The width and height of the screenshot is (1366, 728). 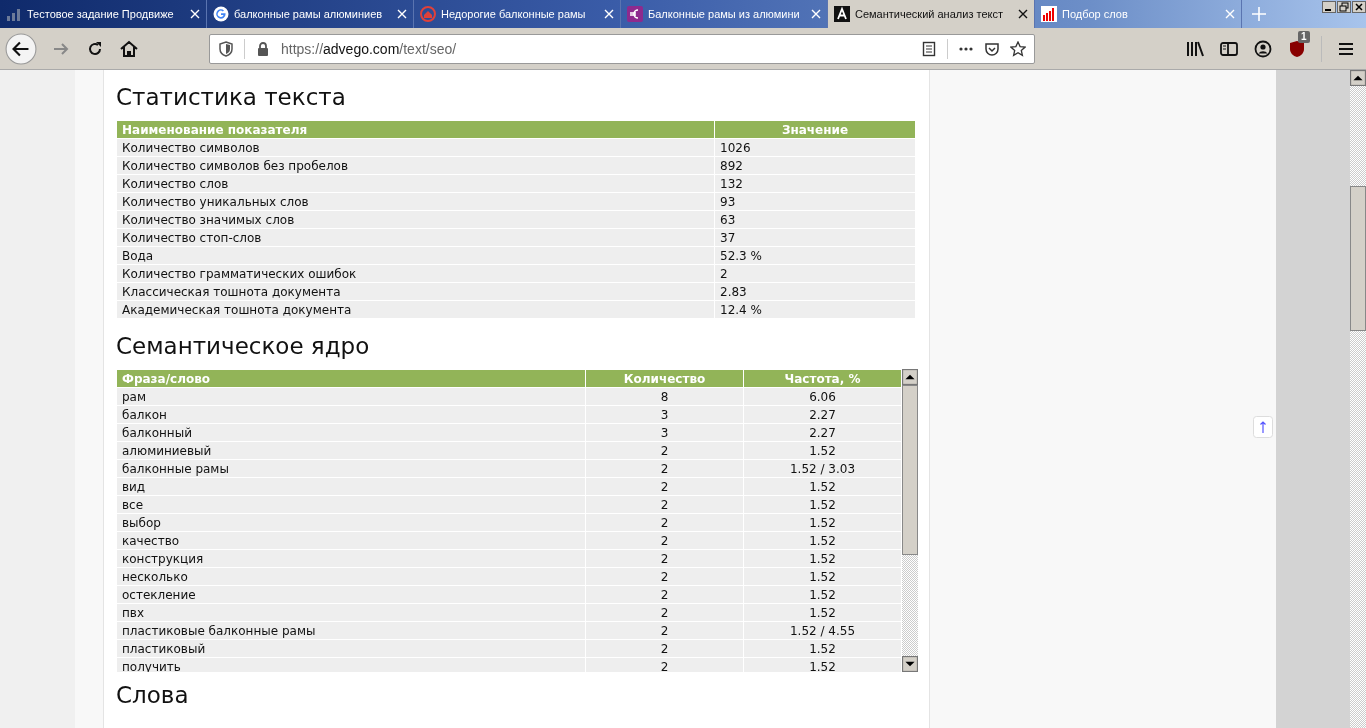 I want to click on section-heading: Семантическое ядро, so click(x=243, y=346).